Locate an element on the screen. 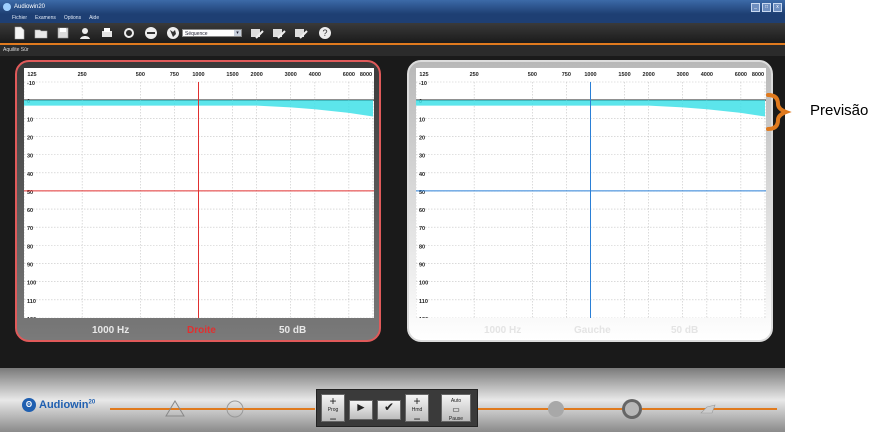 The height and width of the screenshot is (432, 896). open-folder-icon is located at coordinates (41, 33).